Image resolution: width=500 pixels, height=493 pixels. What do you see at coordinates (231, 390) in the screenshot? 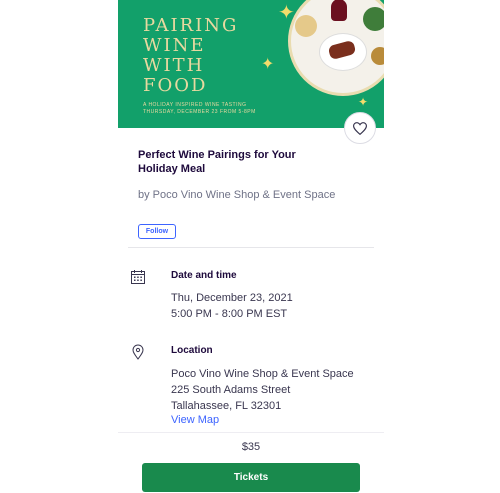
I see `street-address: 225 South Adams Street` at bounding box center [231, 390].